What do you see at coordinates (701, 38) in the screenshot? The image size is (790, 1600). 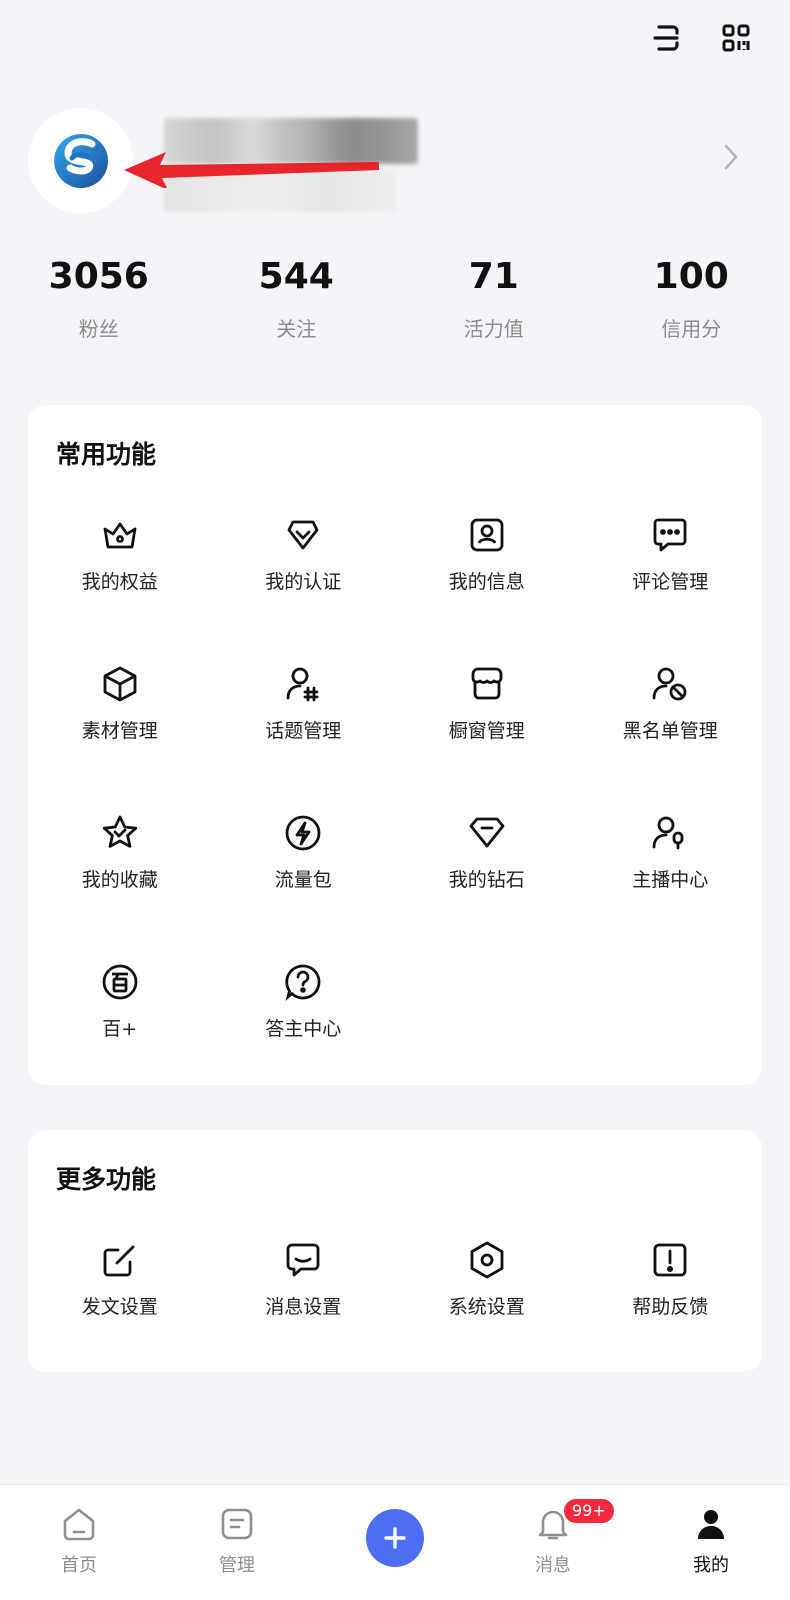 I see `top-bar` at bounding box center [701, 38].